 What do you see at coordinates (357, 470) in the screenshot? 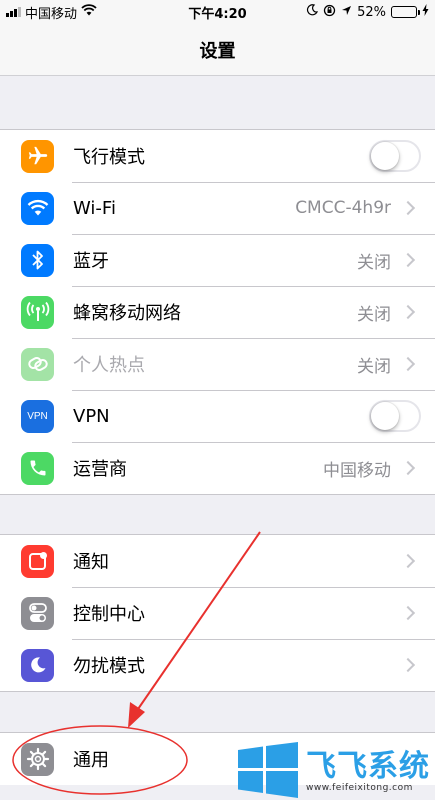
I see `setting-value: 中国移动` at bounding box center [357, 470].